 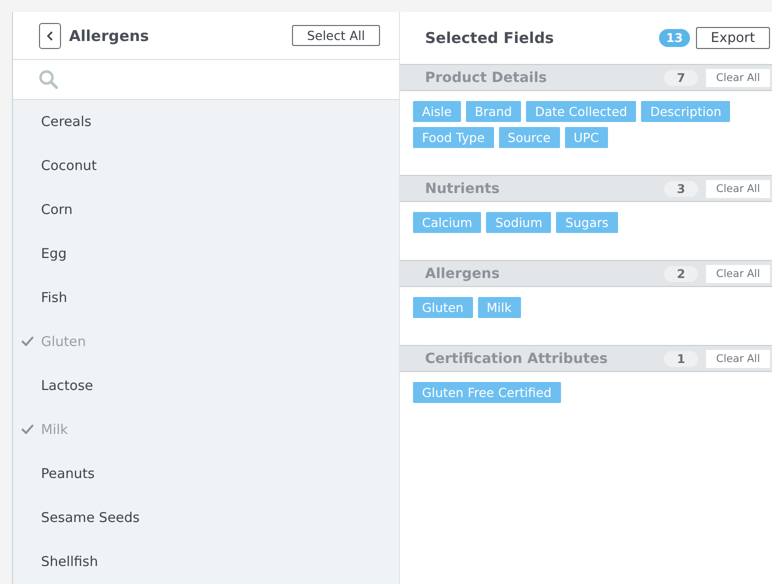 I want to click on section-title: Nutrients, so click(x=463, y=188).